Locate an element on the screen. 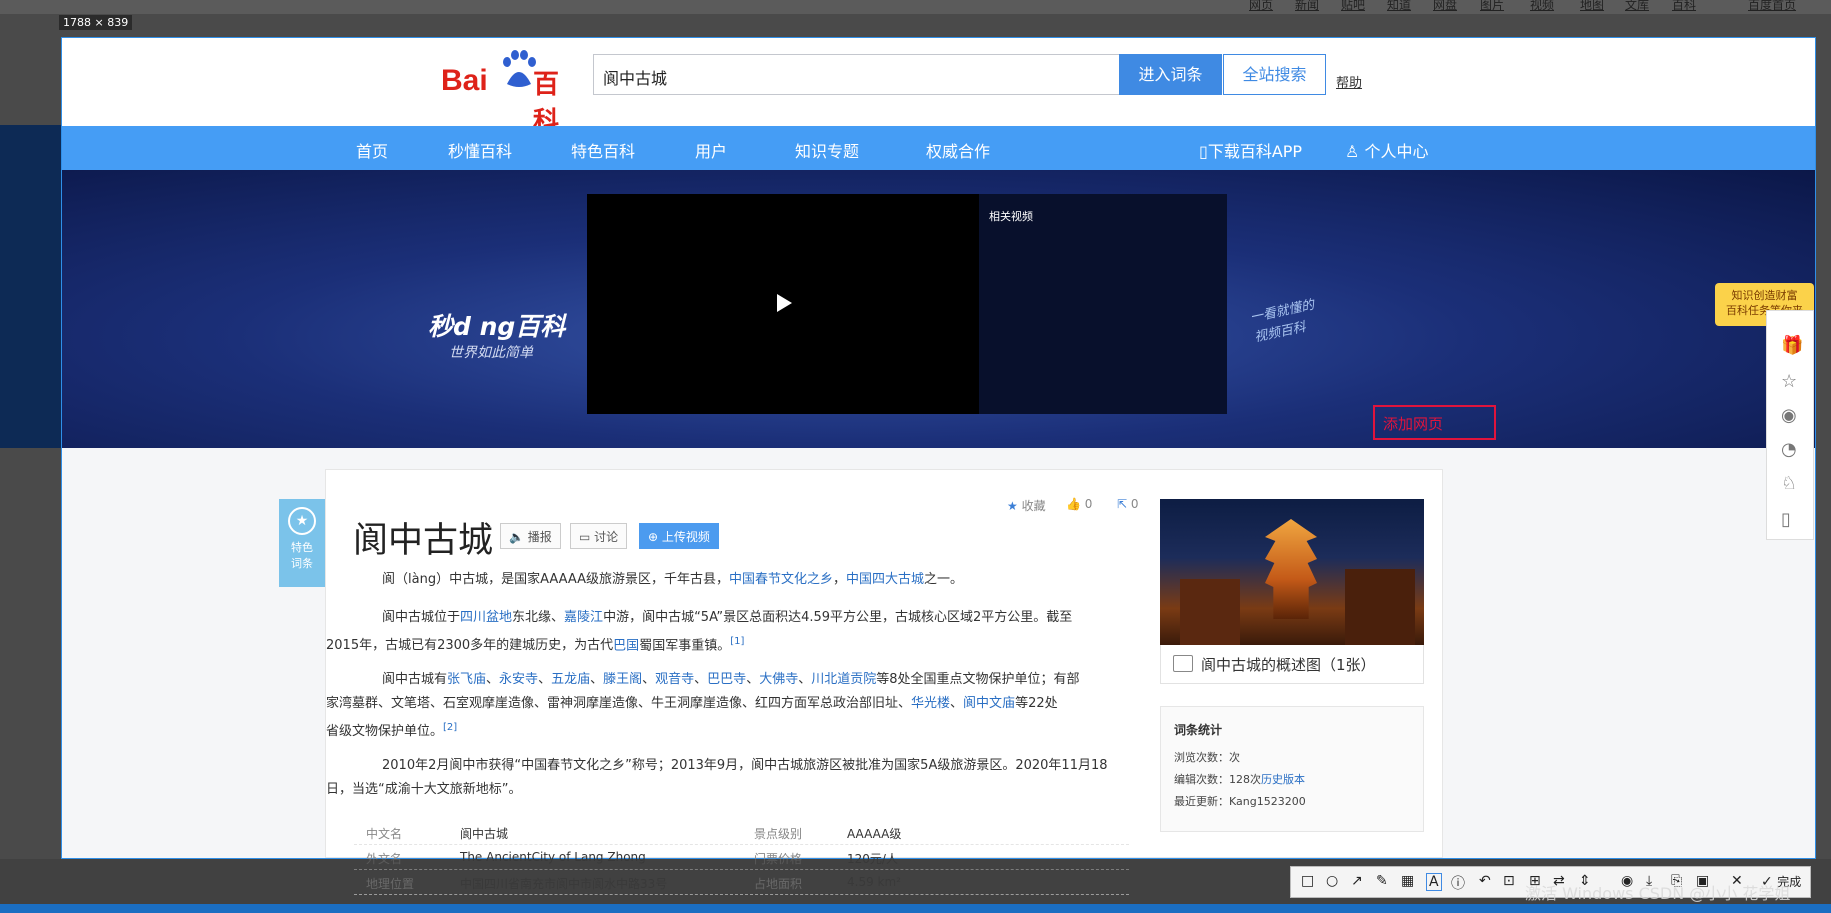  text: 阆（làng）中古城，是国家AAAAA级旅游景区，千年古县， is located at coordinates (555, 579).